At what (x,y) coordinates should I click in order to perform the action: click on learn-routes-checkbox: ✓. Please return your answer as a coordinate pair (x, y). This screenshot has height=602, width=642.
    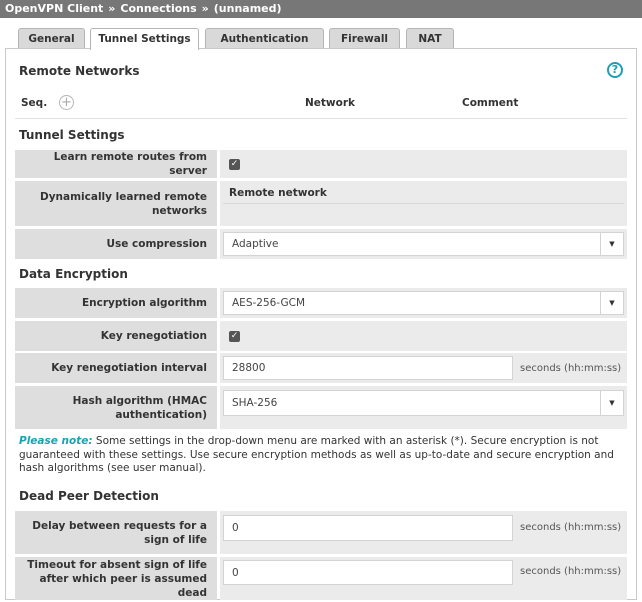
    Looking at the image, I should click on (234, 164).